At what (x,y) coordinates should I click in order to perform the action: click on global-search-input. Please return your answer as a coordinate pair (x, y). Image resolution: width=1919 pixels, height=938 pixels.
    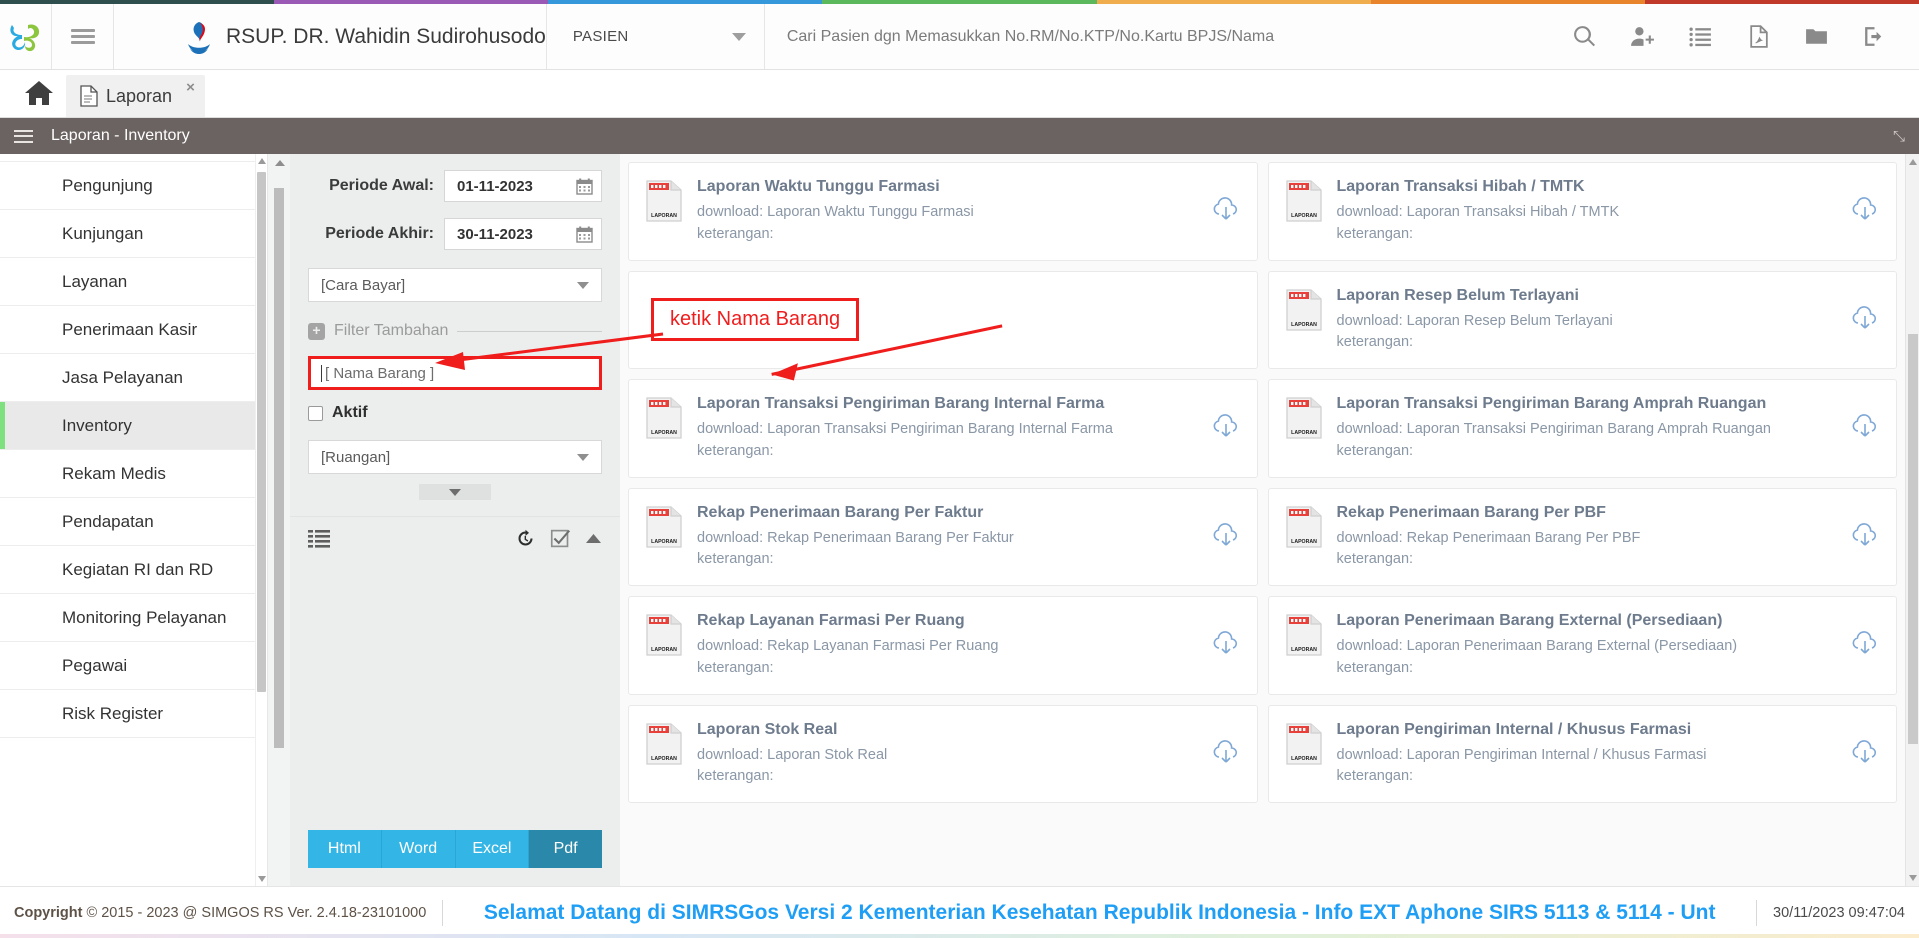
    Looking at the image, I should click on (1170, 36).